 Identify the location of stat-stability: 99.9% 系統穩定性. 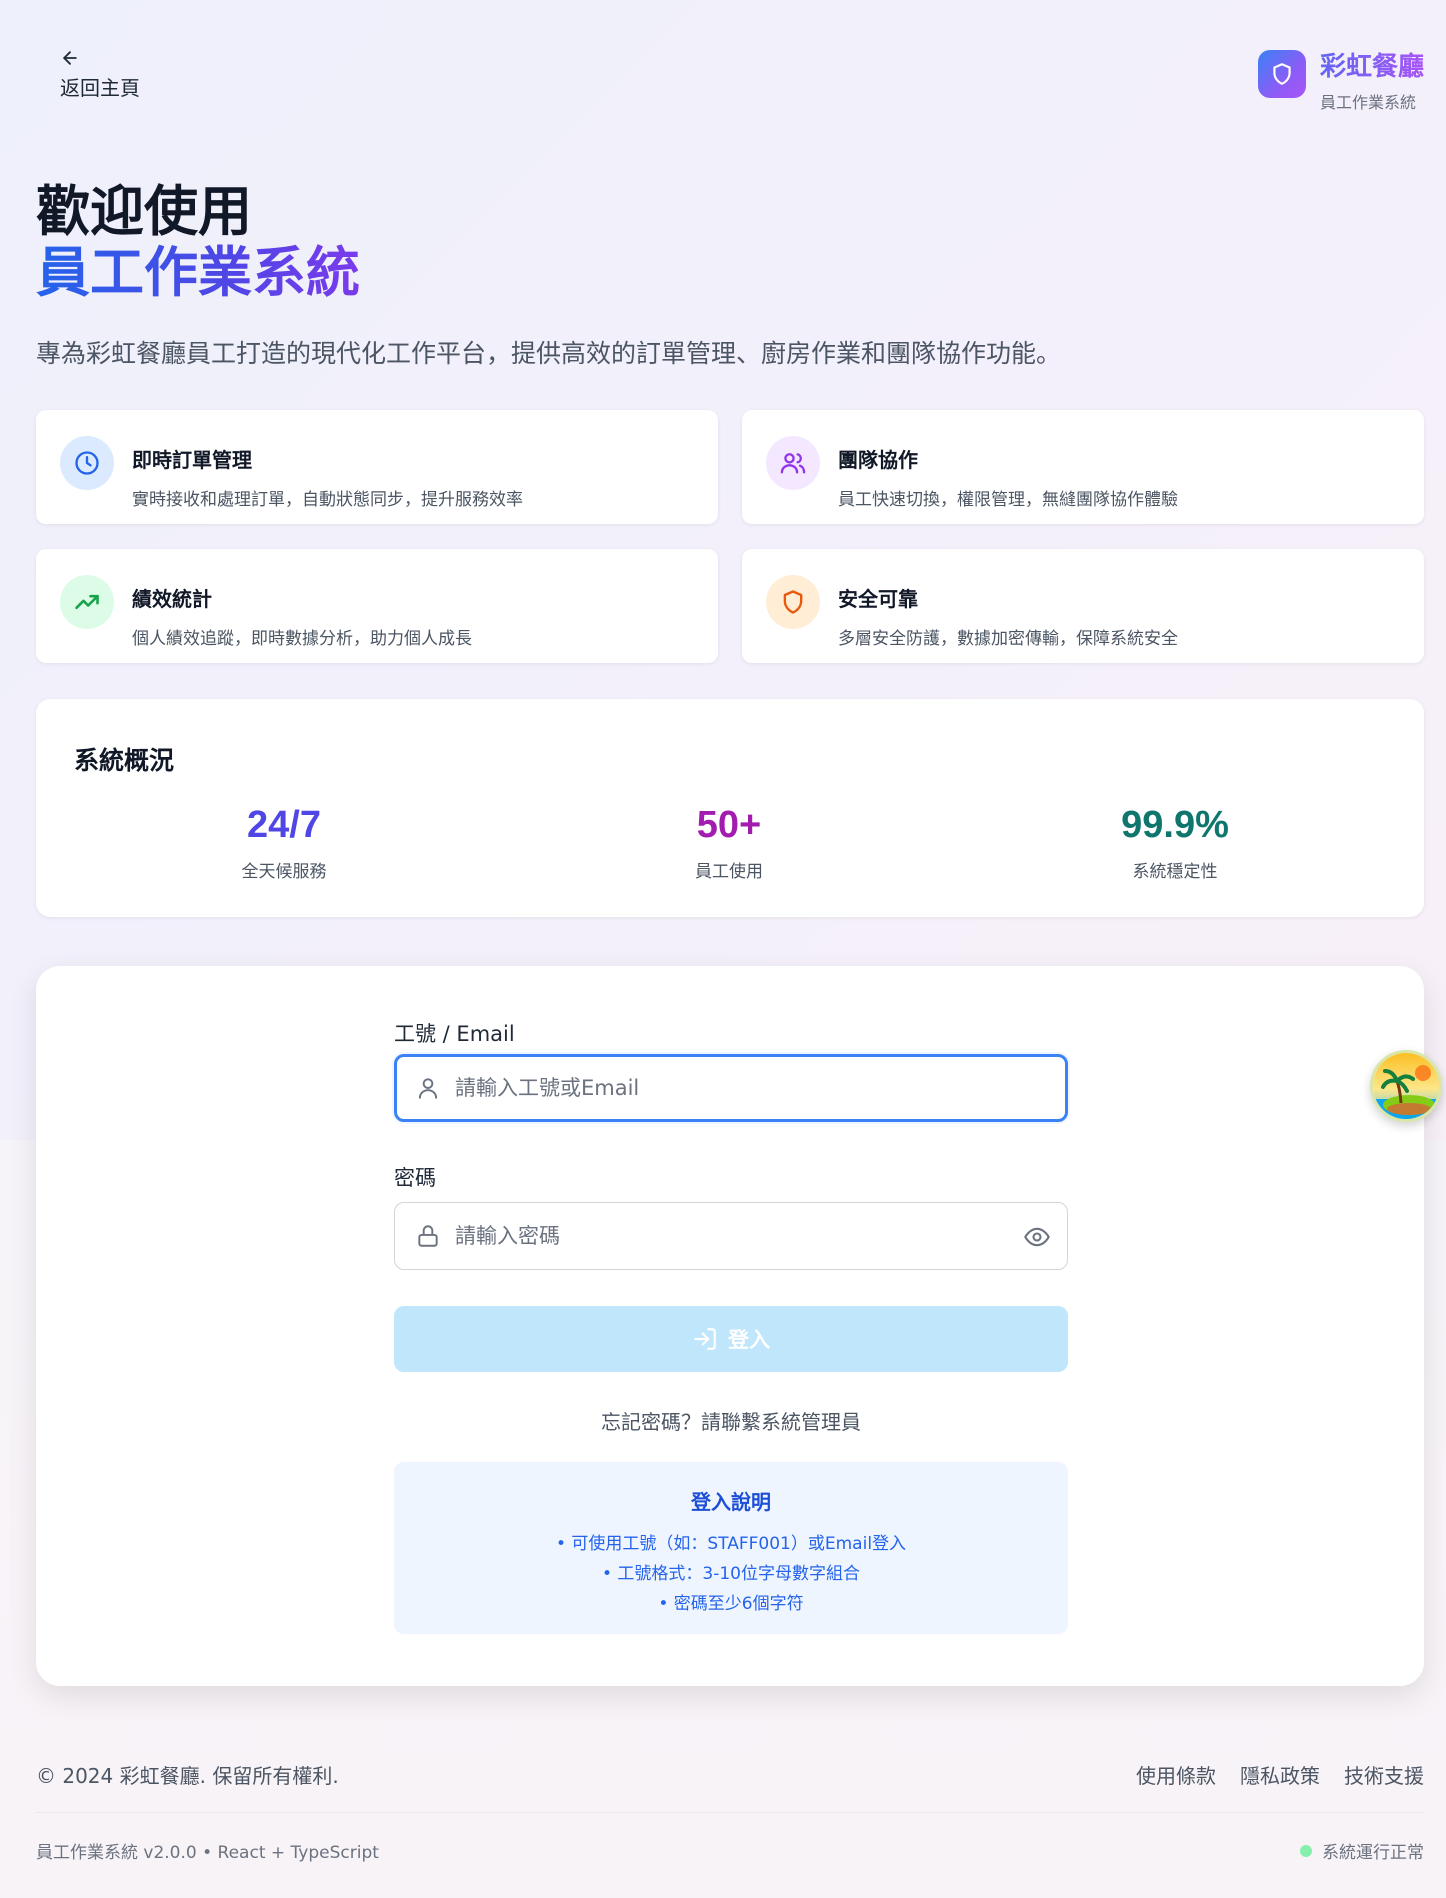
(1175, 843).